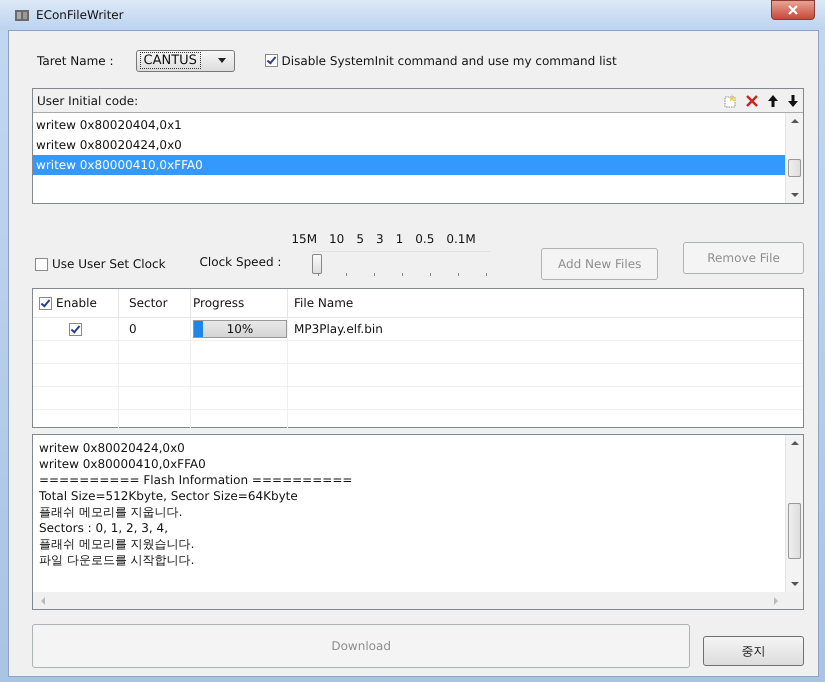 The image size is (825, 682). I want to click on clock-speed-label: Clock Speed :, so click(241, 262).